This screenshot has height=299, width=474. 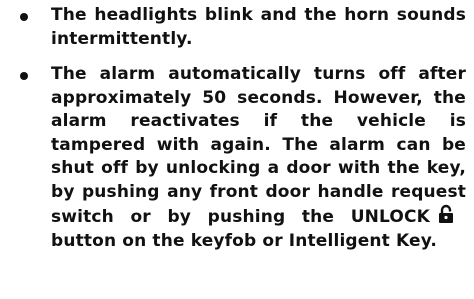 What do you see at coordinates (446, 214) in the screenshot?
I see `unlock-icon` at bounding box center [446, 214].